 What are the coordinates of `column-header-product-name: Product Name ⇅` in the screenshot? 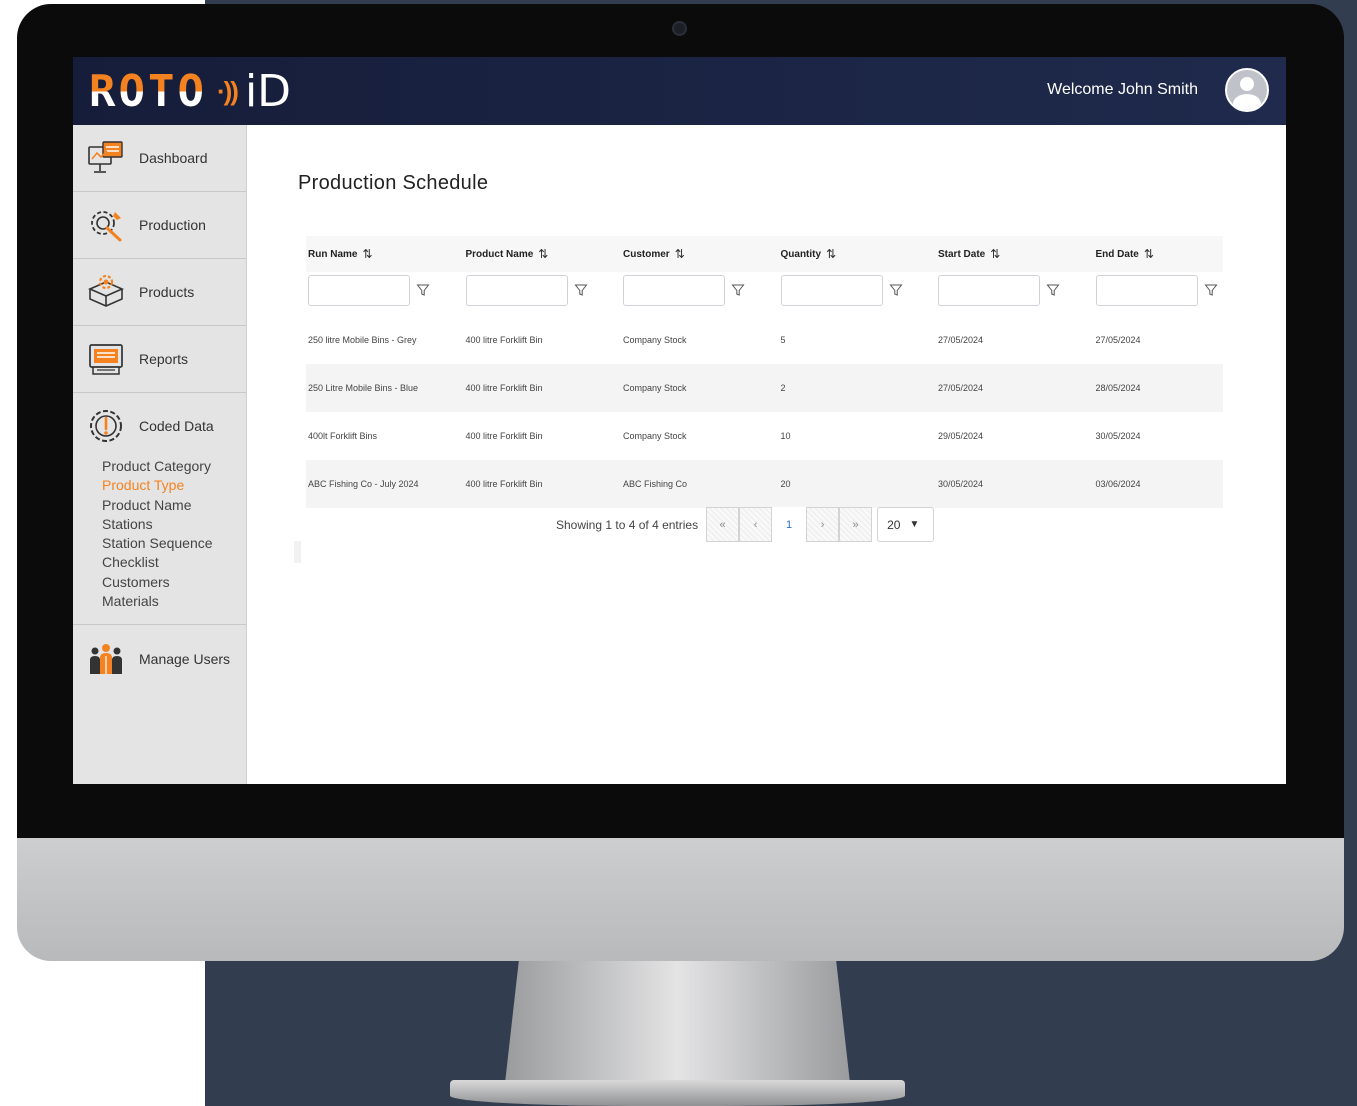 It's located at (543, 254).